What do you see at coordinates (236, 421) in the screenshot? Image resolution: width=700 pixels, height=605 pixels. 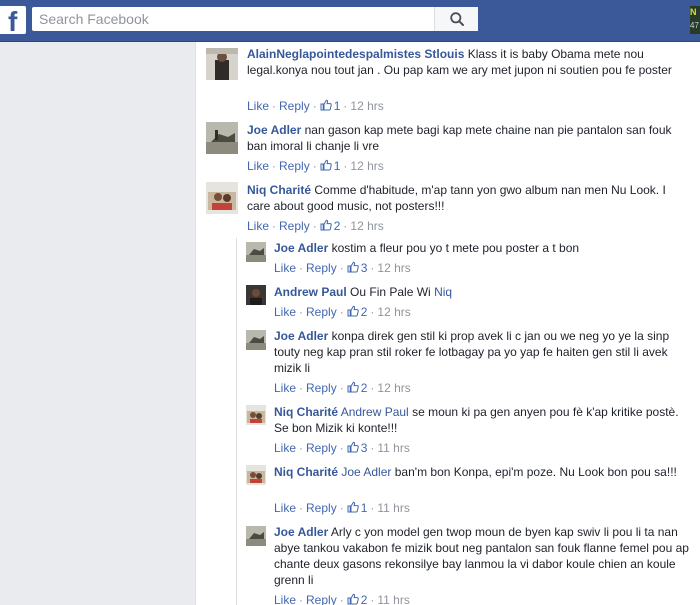 I see `reply-thread-line` at bounding box center [236, 421].